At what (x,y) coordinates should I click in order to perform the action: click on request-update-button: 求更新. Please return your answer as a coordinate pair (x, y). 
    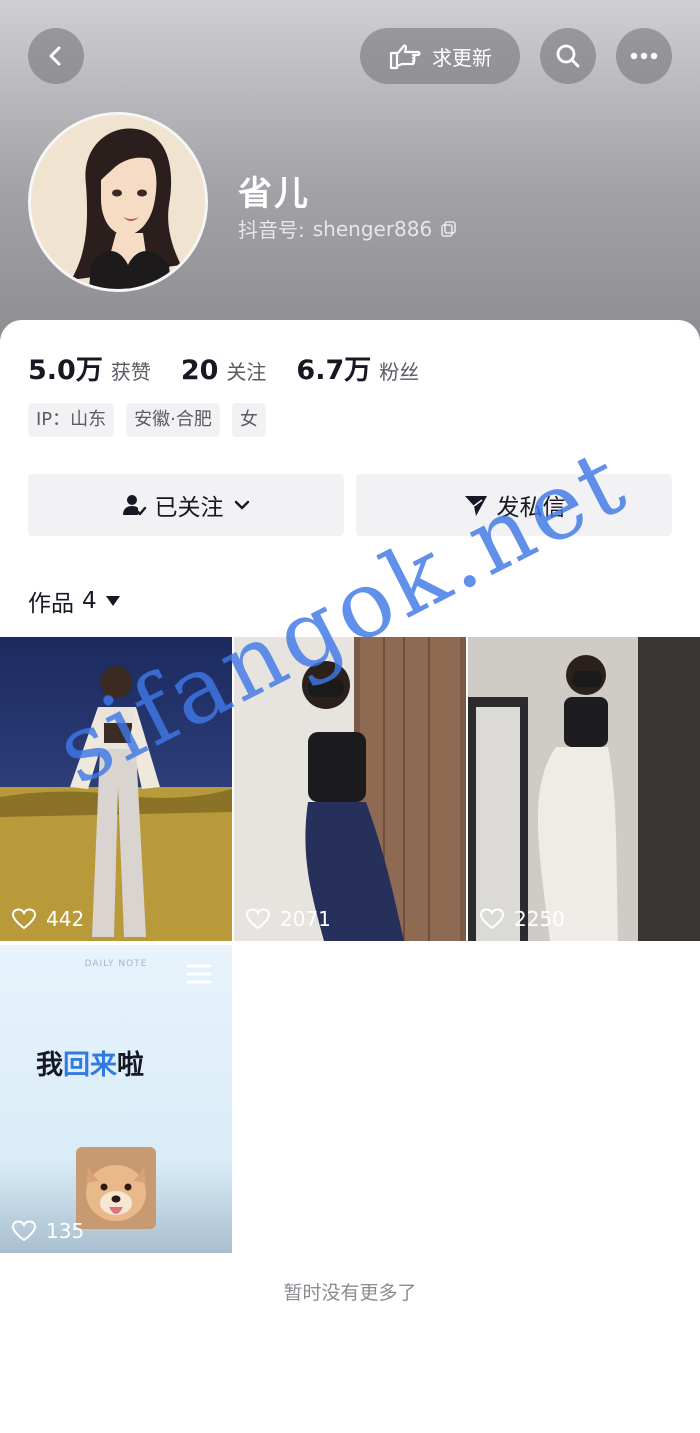
    Looking at the image, I should click on (440, 56).